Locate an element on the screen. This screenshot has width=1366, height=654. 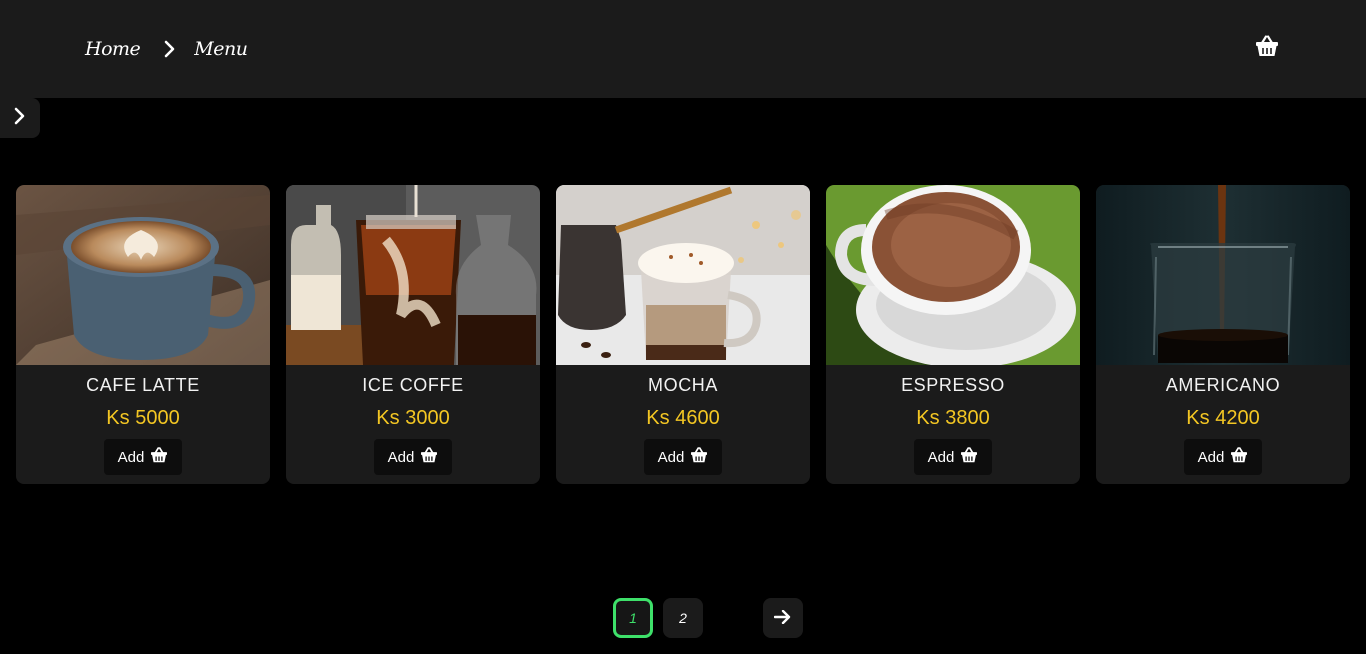
product-card: CAFE LATTE Ks 5000 Add is located at coordinates (143, 334).